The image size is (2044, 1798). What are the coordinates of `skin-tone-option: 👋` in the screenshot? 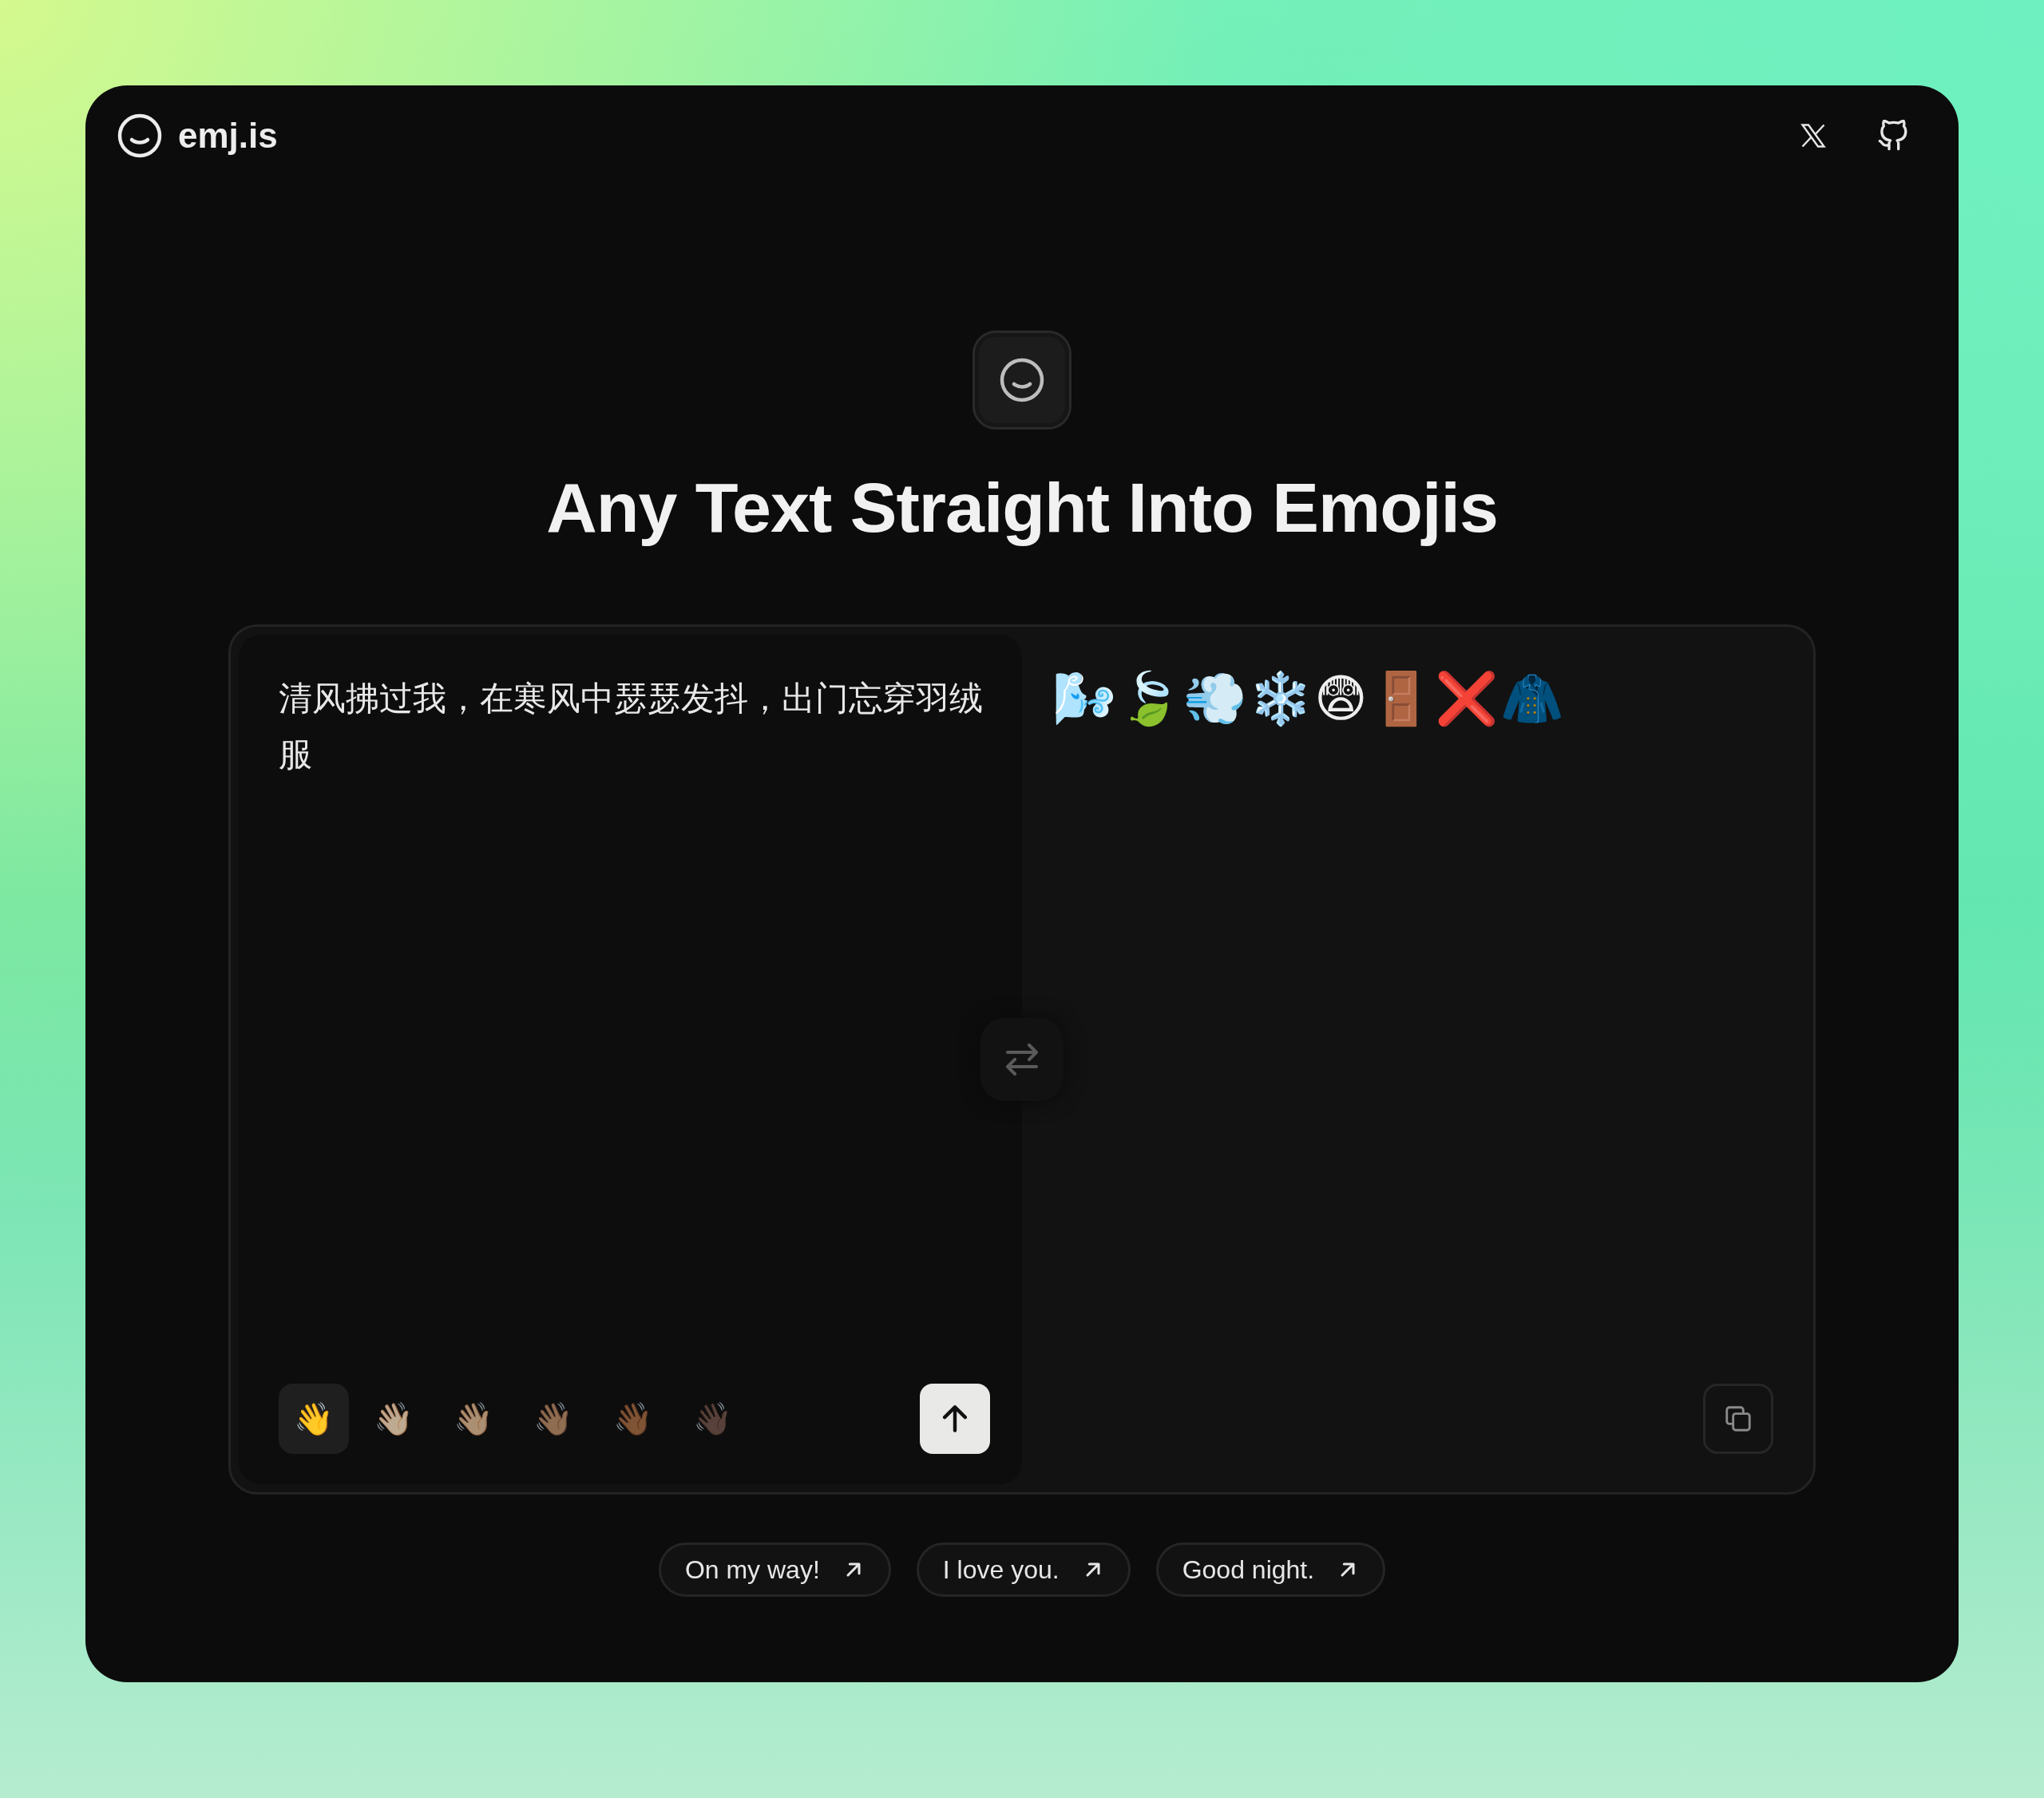 It's located at (314, 1419).